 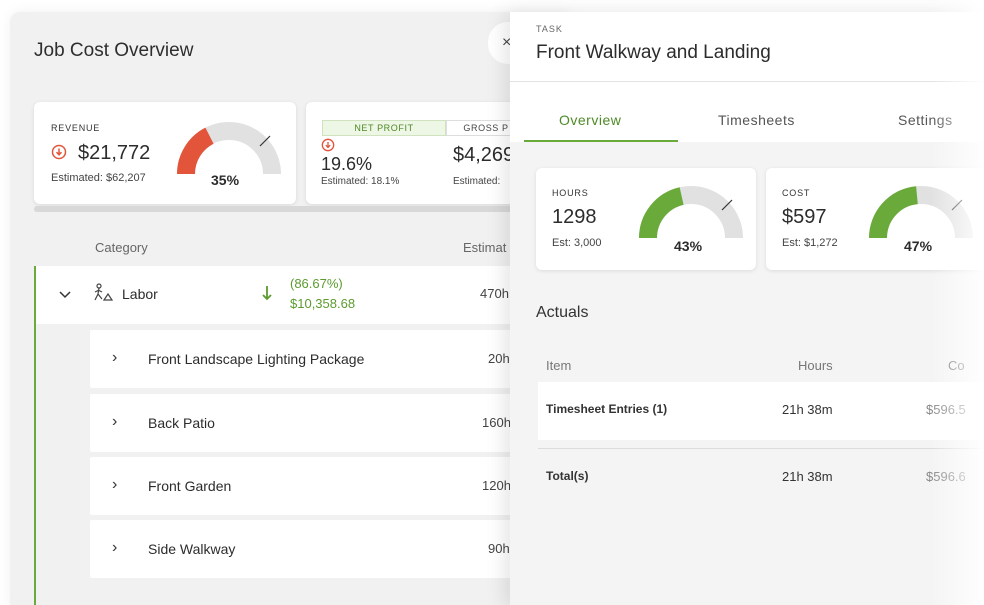 What do you see at coordinates (925, 120) in the screenshot?
I see `tab-settings: Settings` at bounding box center [925, 120].